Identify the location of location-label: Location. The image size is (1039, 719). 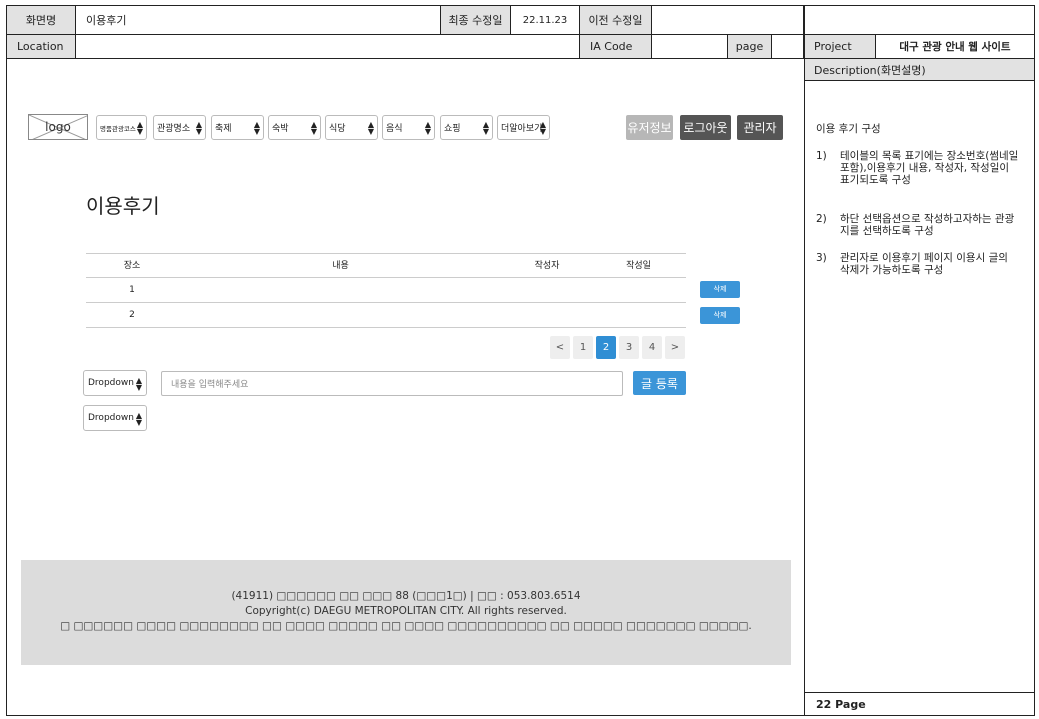
(41, 47).